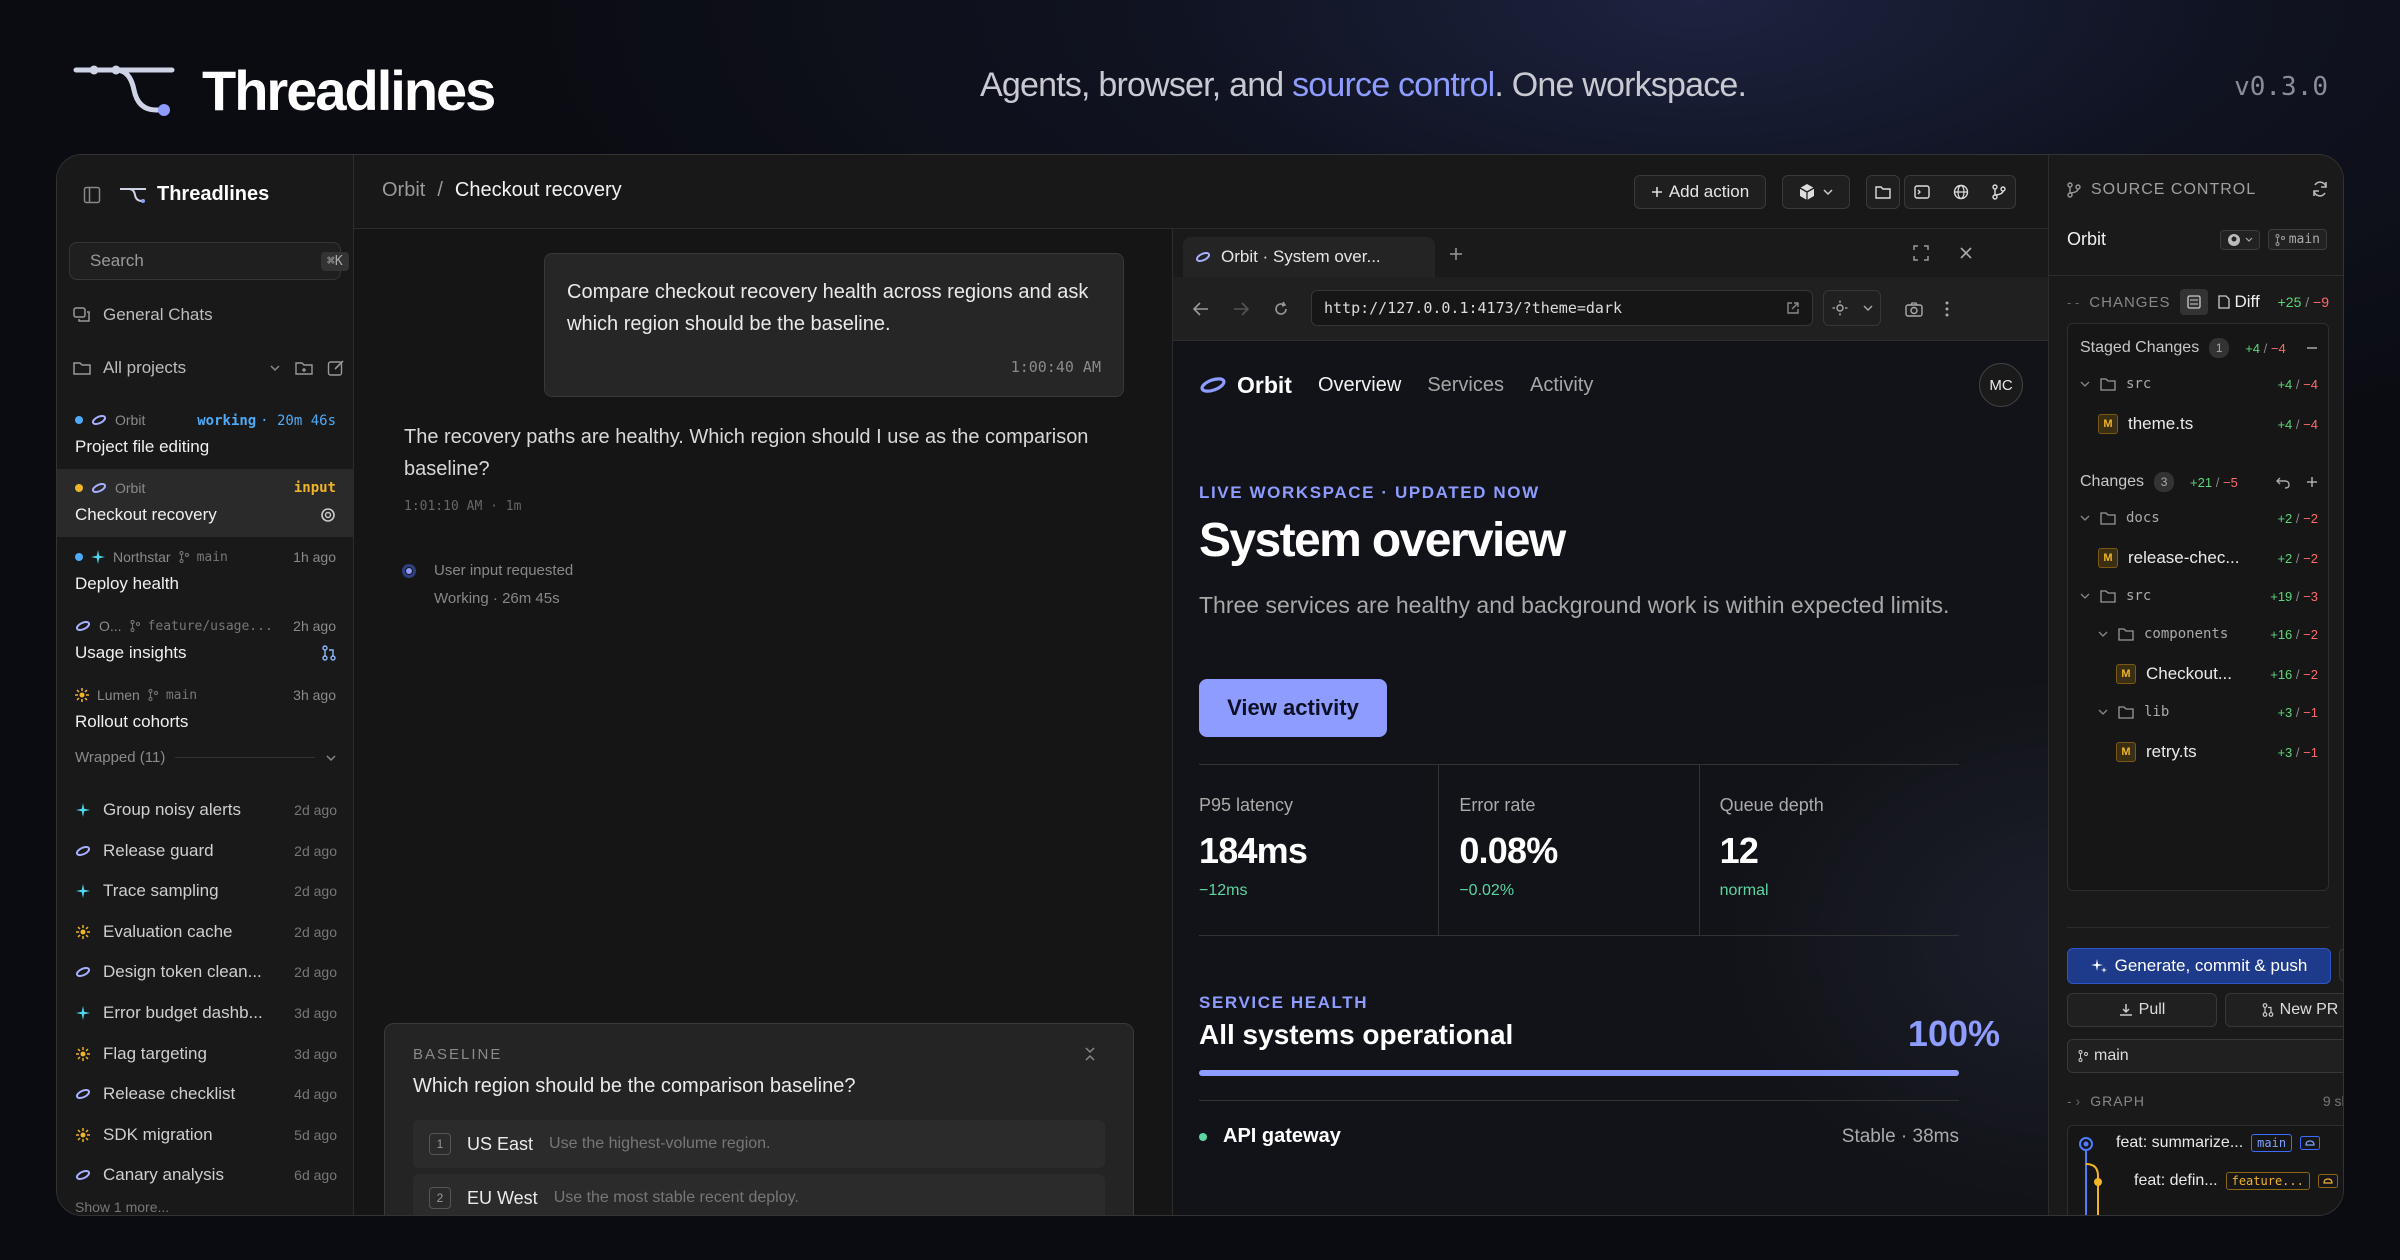  What do you see at coordinates (79, 557) in the screenshot?
I see `status-dot` at bounding box center [79, 557].